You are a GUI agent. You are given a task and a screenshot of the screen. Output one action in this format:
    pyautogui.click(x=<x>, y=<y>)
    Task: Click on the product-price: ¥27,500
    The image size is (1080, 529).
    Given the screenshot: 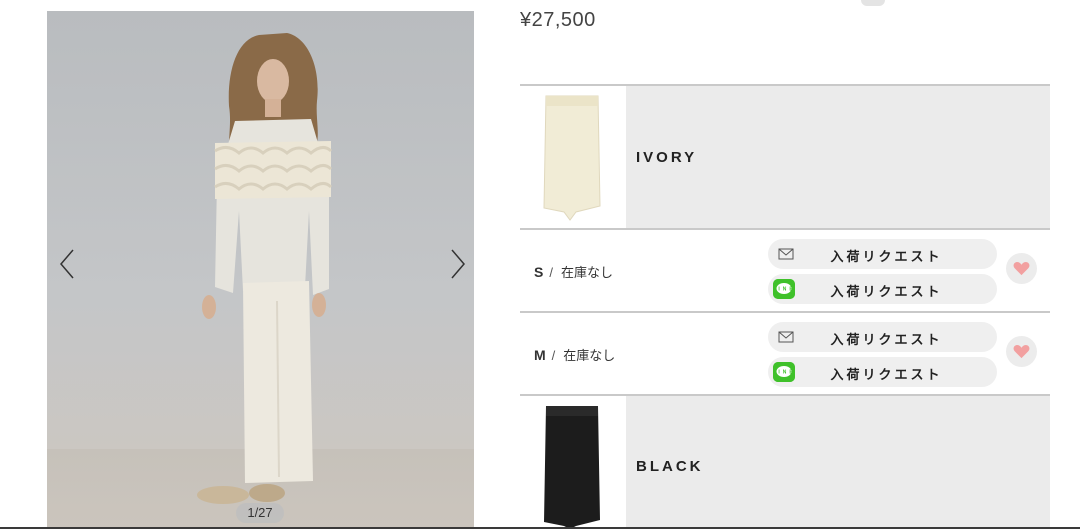 What is the action you would take?
    pyautogui.click(x=558, y=20)
    